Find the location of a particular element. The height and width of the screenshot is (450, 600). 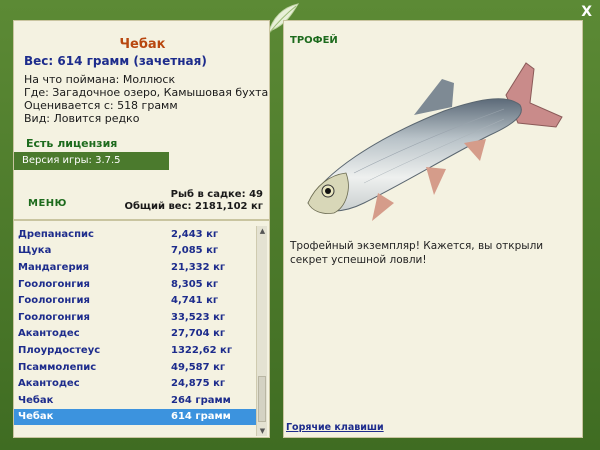

catch-weight: 264 грамм is located at coordinates (201, 400).